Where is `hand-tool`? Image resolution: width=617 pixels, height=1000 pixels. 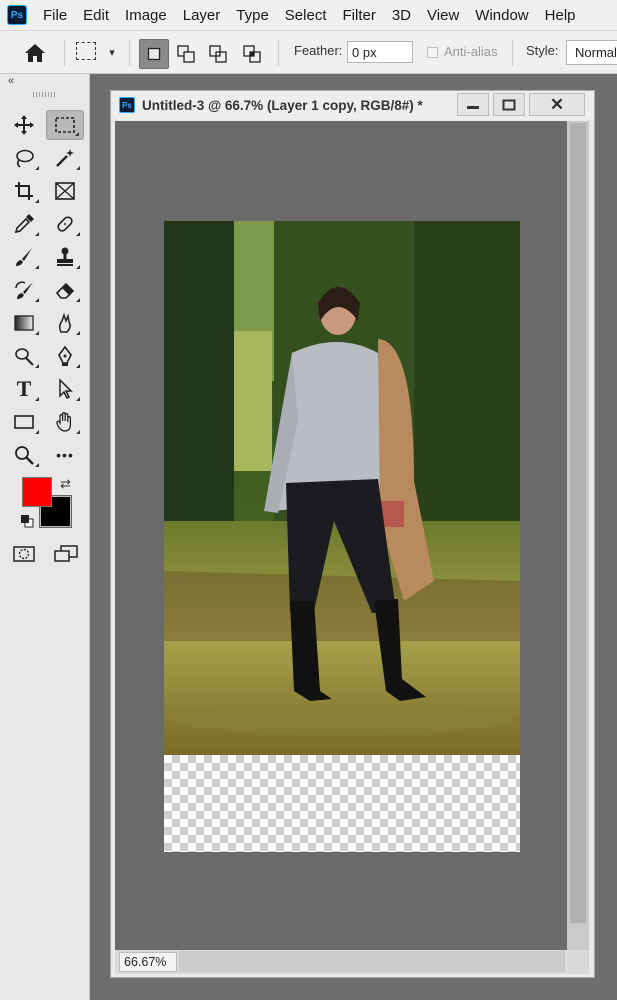 hand-tool is located at coordinates (65, 422).